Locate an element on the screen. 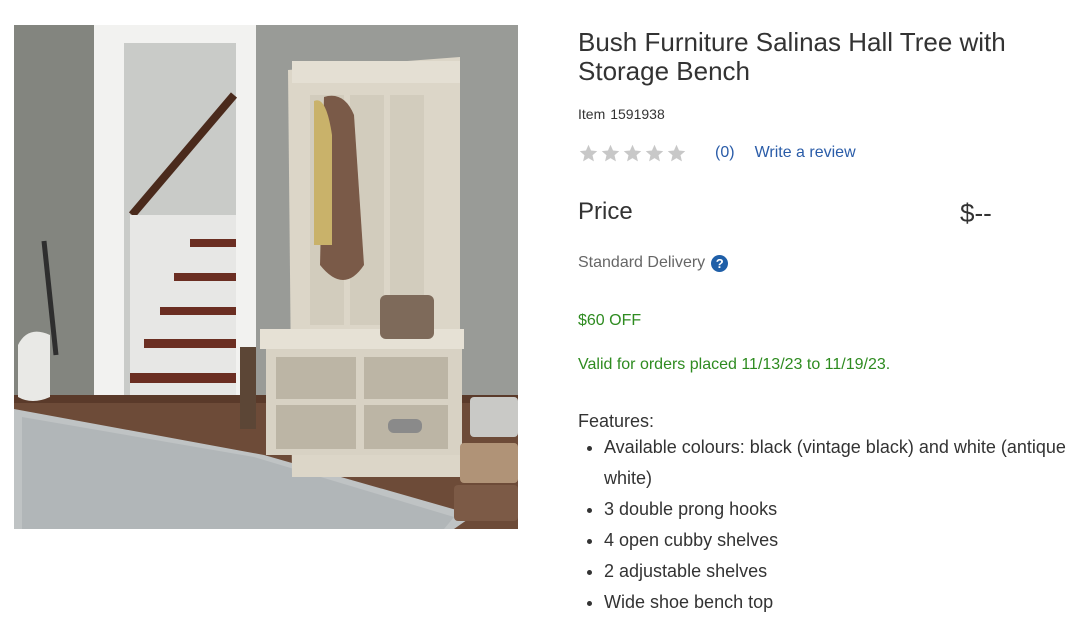  help-icon: ? is located at coordinates (720, 263).